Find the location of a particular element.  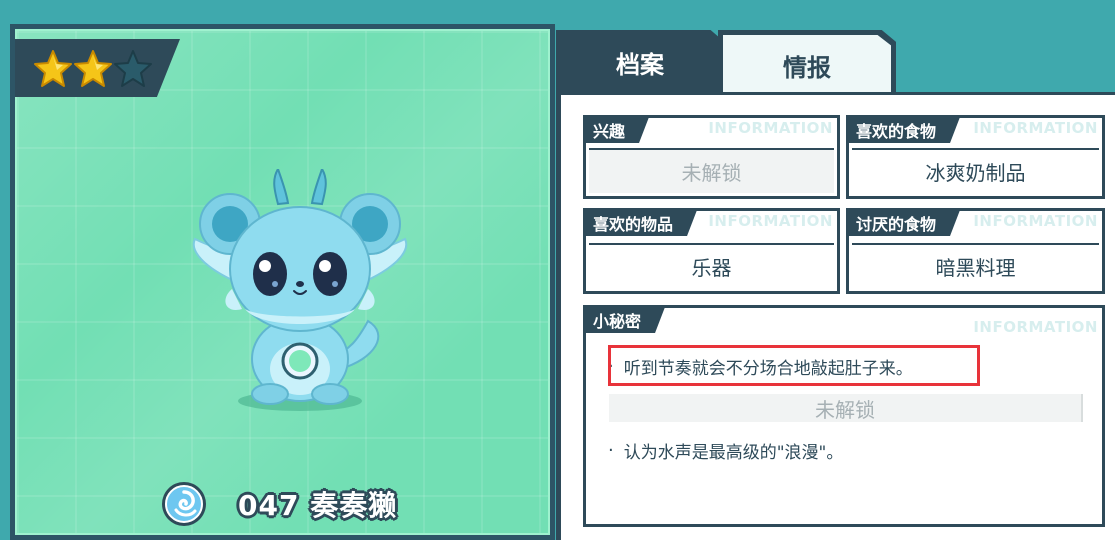

card-disliked-food-label: 讨厌的食物 is located at coordinates (904, 223).